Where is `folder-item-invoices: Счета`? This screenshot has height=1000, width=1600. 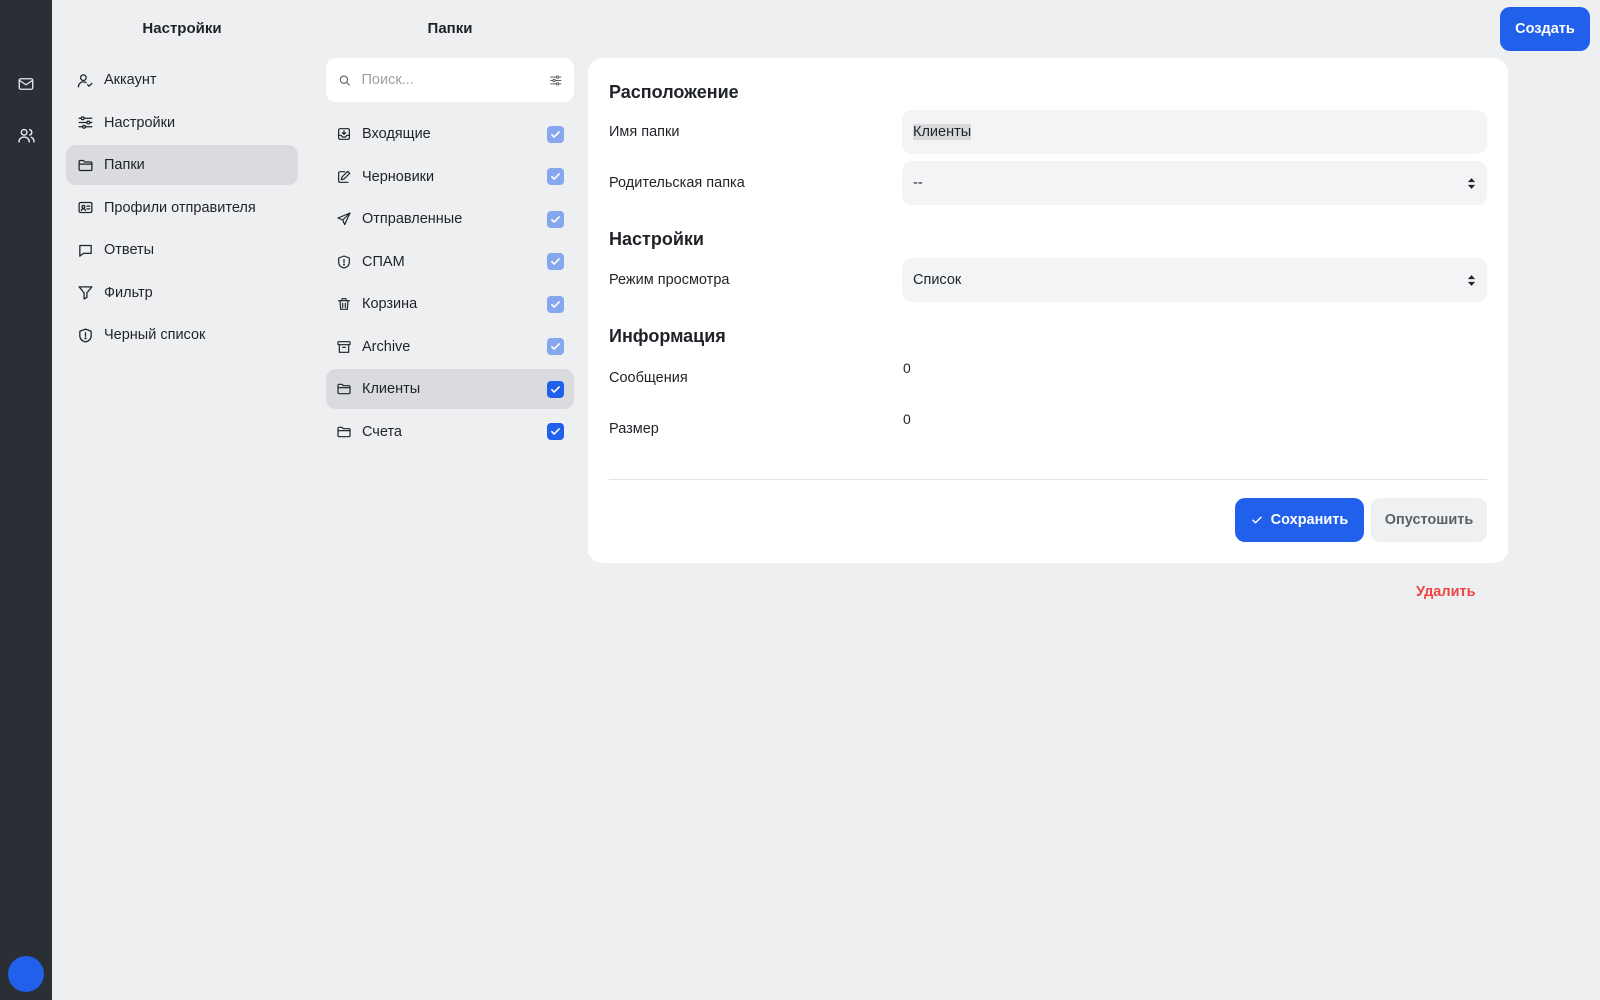 folder-item-invoices: Счета is located at coordinates (450, 432).